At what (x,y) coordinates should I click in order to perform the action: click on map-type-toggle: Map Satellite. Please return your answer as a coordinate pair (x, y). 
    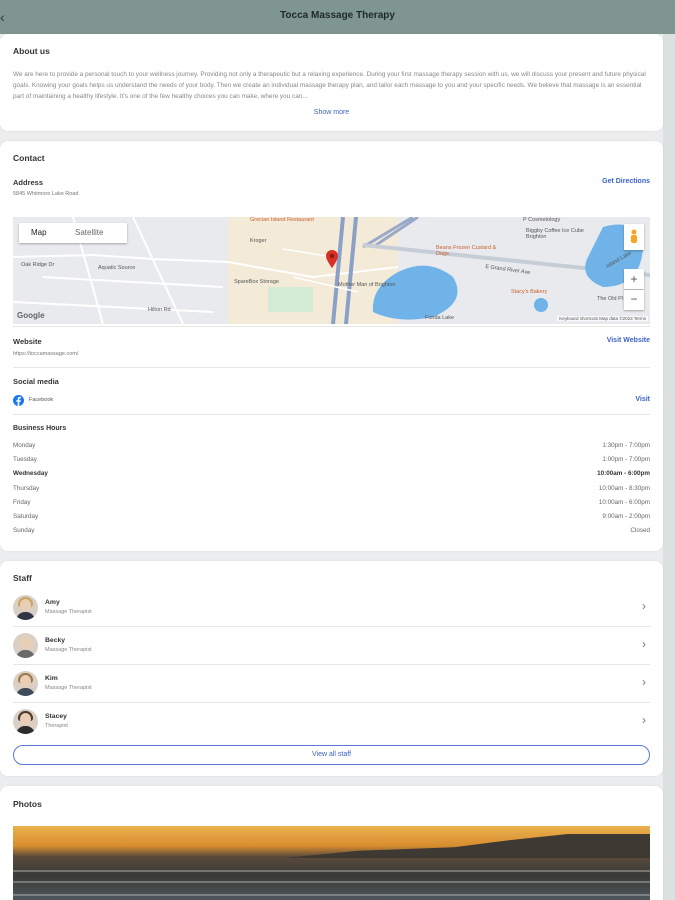
    Looking at the image, I should click on (73, 233).